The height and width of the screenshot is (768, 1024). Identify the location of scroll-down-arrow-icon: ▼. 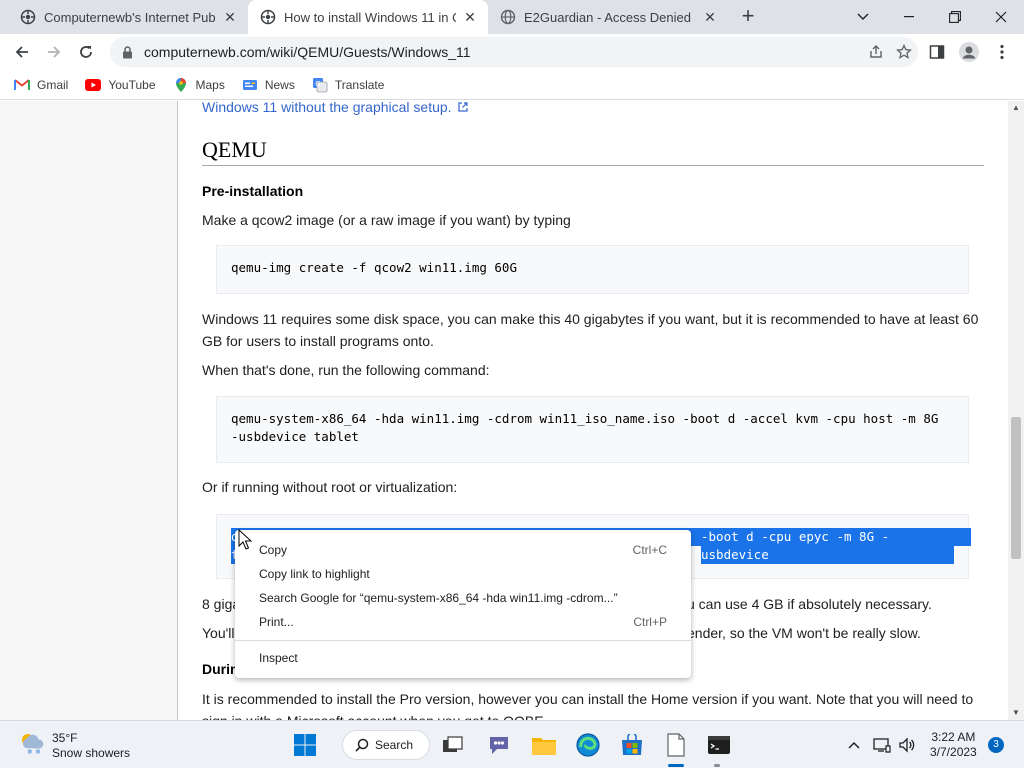
(1016, 713).